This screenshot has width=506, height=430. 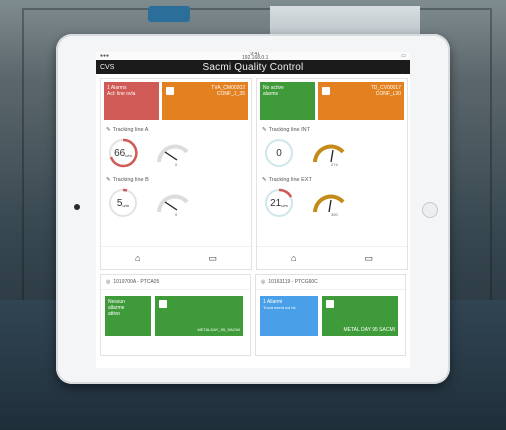 I want to click on app-title: Sacmi Quality Control, so click(x=253, y=67).